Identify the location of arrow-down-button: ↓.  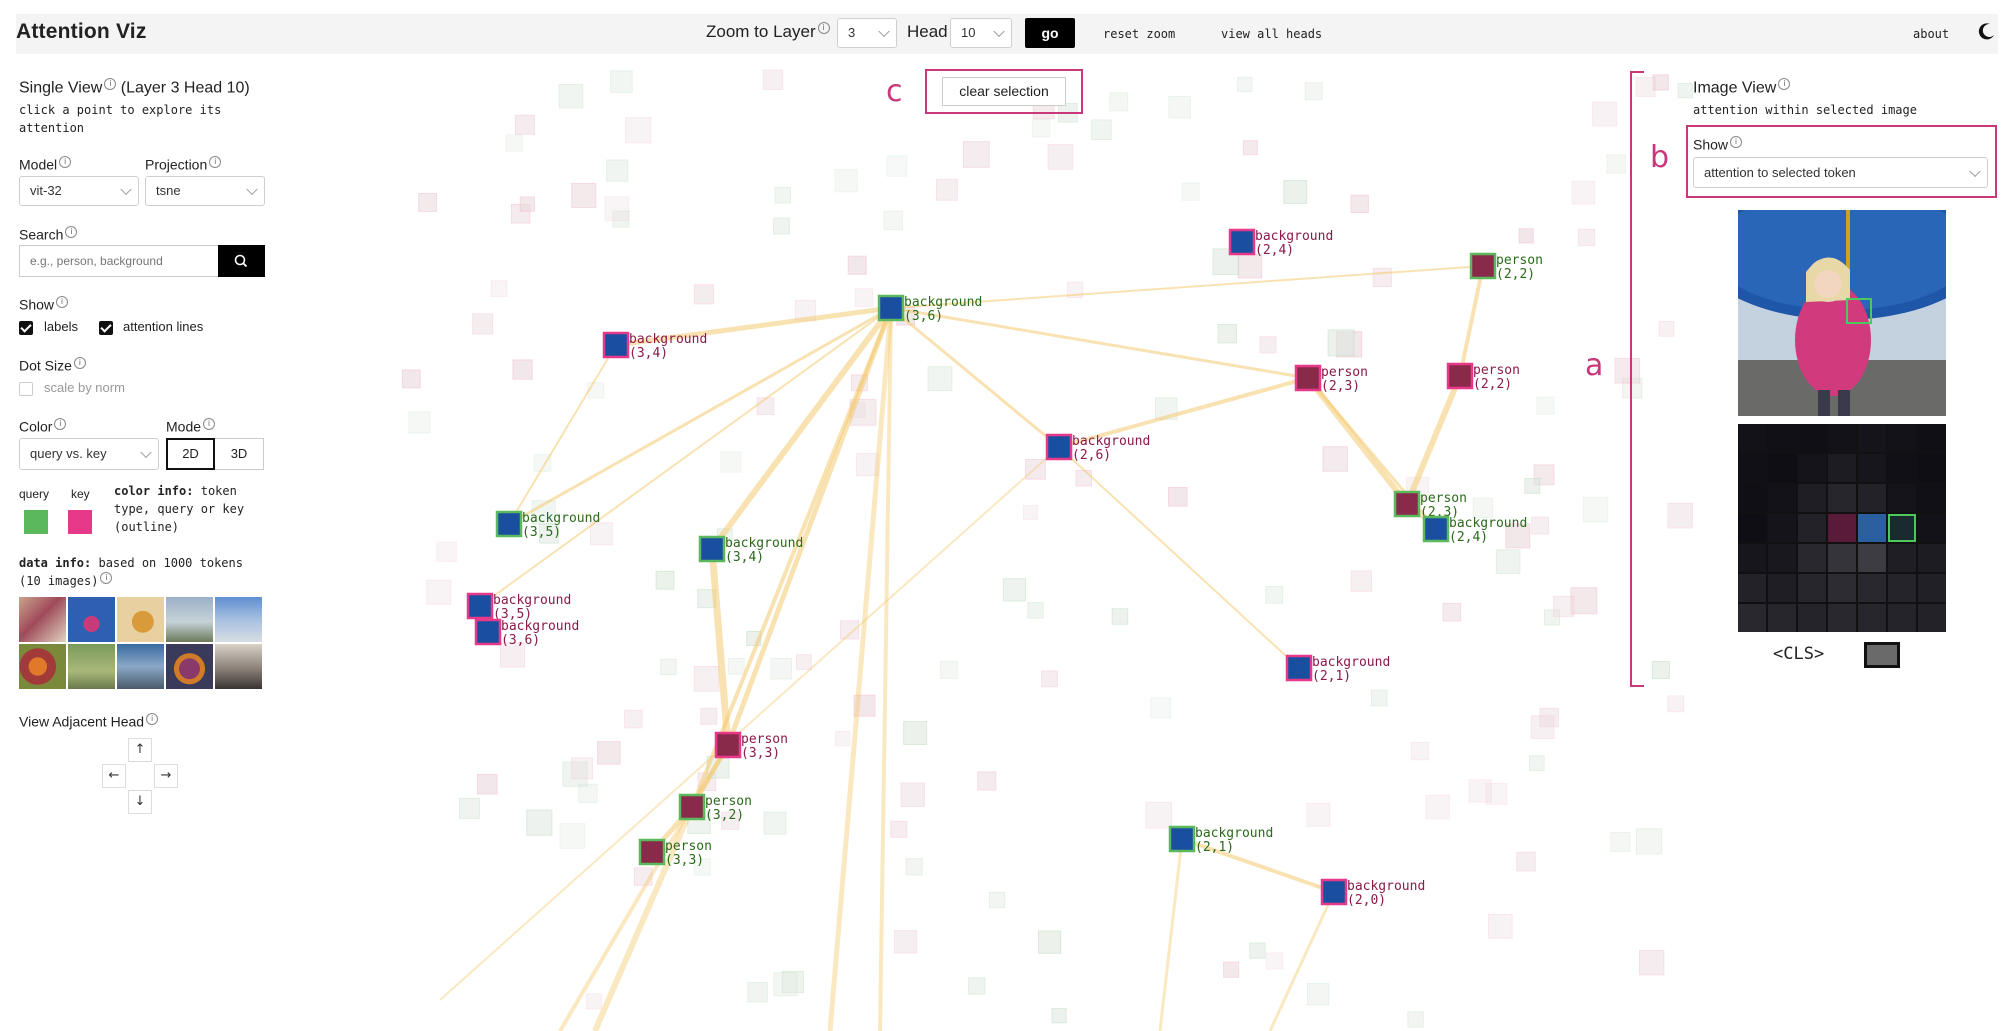
(140, 802).